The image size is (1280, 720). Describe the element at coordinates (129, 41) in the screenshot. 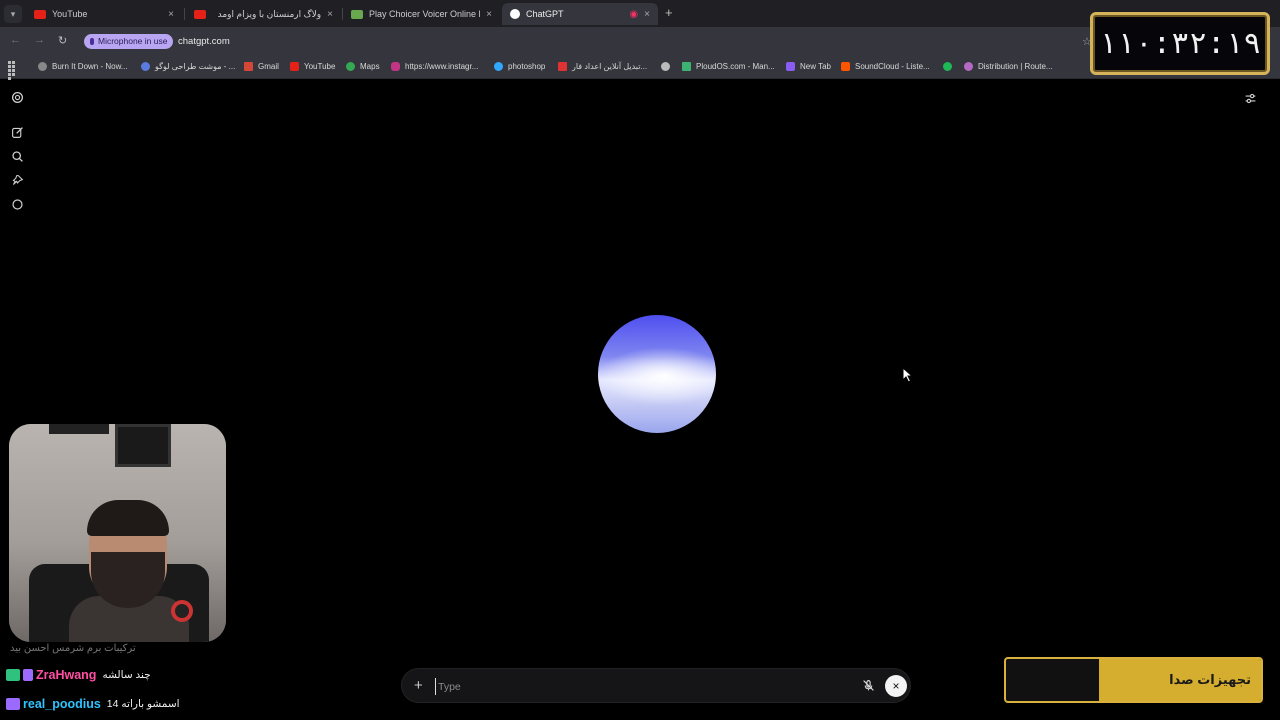

I see `microphone-in-use-chip: Microphone in use` at that location.